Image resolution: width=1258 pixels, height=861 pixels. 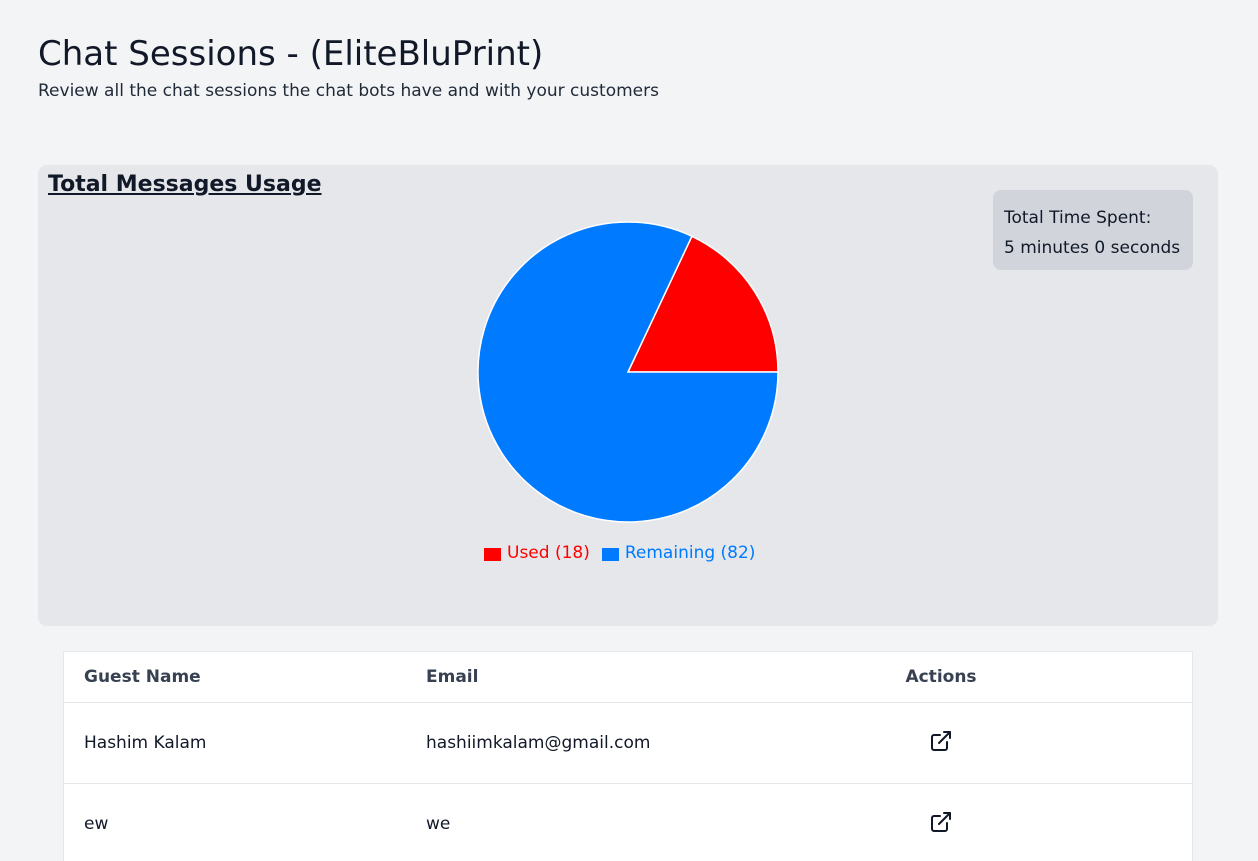 I want to click on page-title: Chat Sessions - (EliteBluPrint), so click(x=291, y=54).